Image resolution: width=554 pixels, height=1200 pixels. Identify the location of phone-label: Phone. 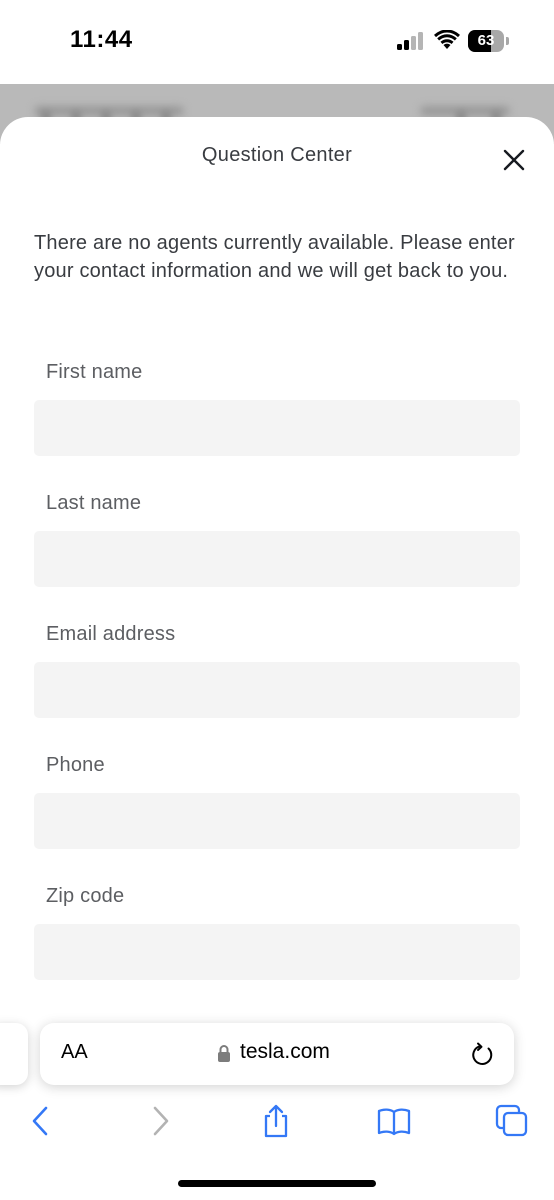
(75, 765).